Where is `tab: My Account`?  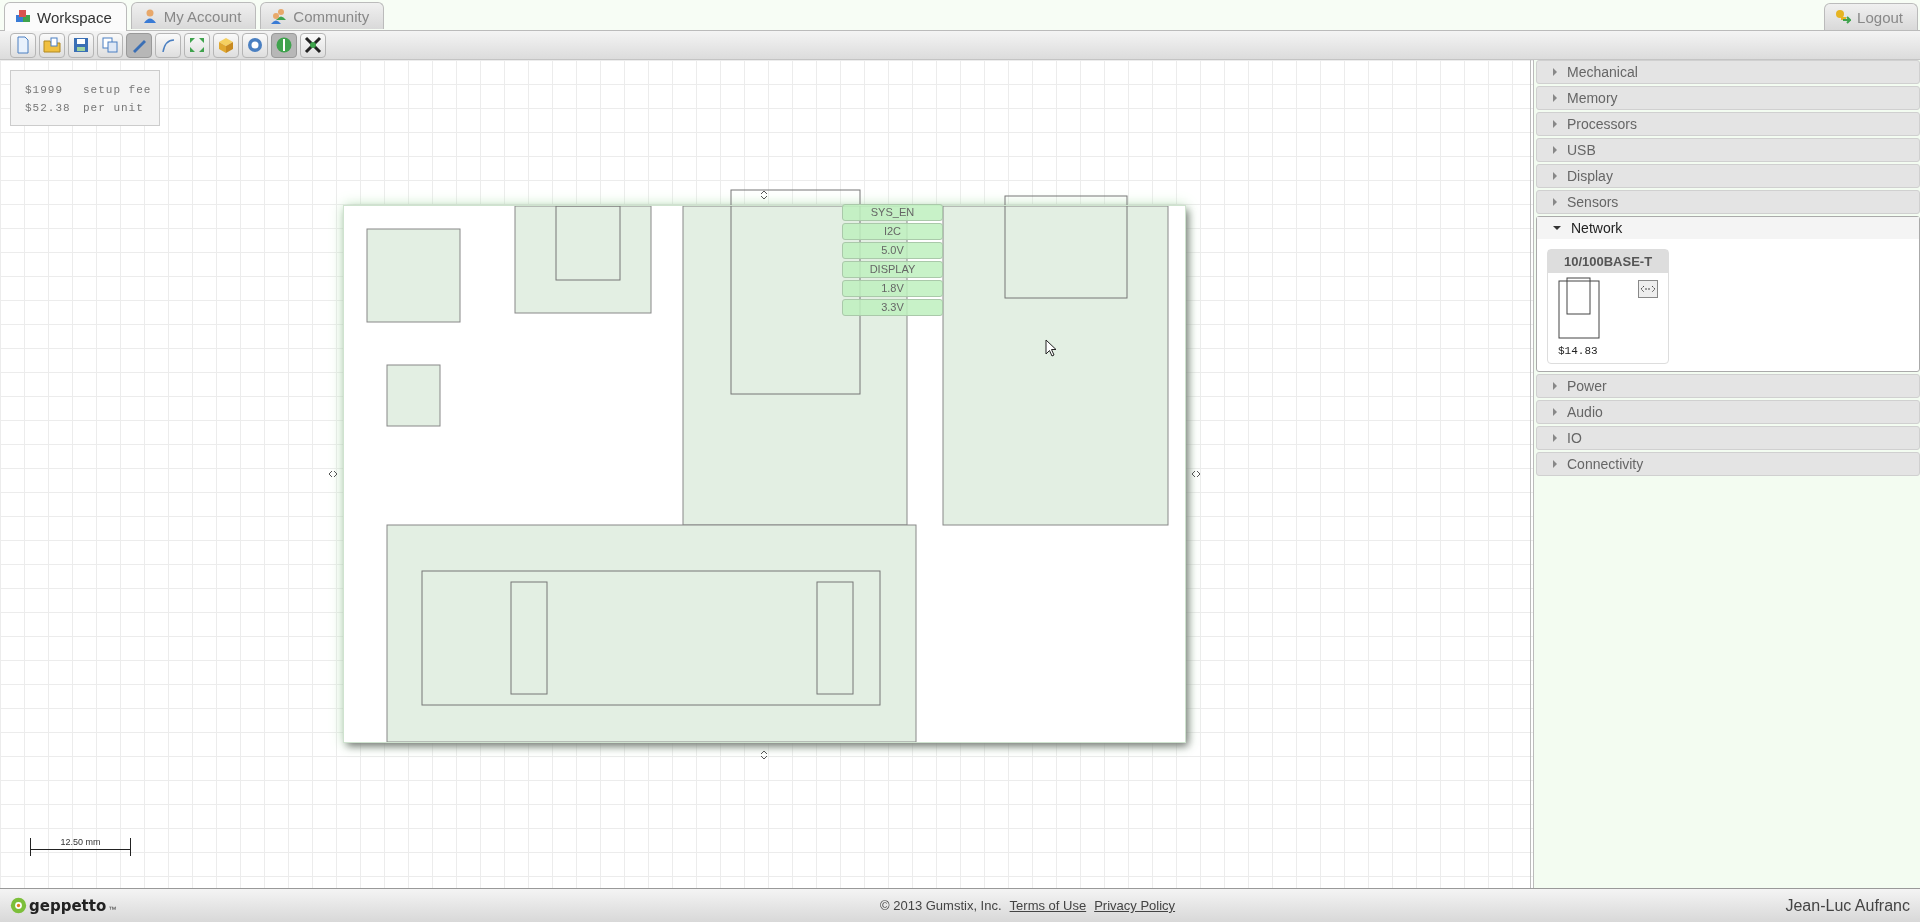
tab: My Account is located at coordinates (193, 15).